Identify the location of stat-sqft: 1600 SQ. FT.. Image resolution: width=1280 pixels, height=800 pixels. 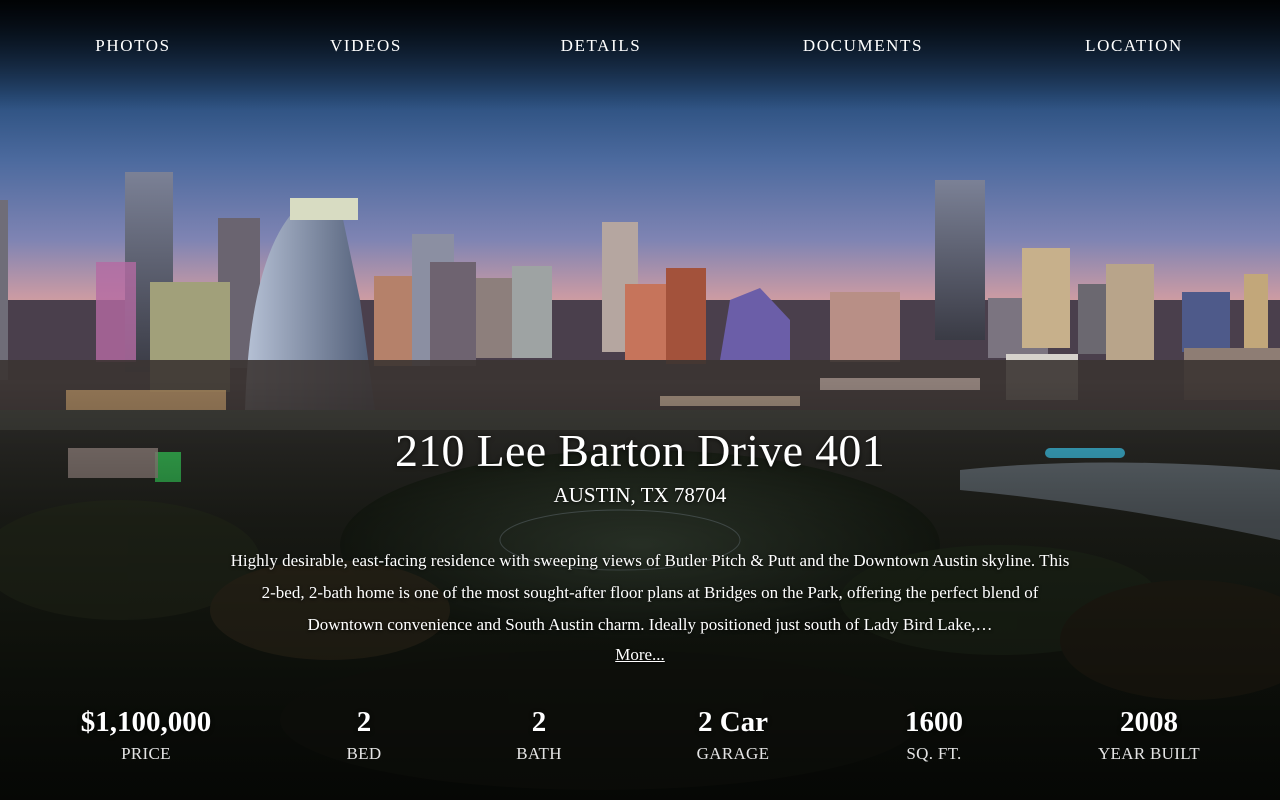
(934, 736).